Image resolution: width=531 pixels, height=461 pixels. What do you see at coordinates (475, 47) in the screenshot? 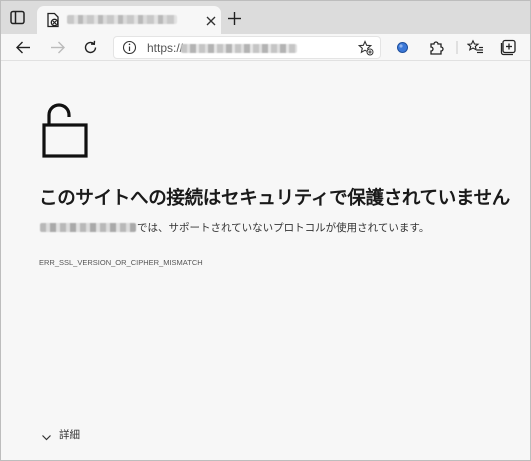
I see `favorites-list-icon` at bounding box center [475, 47].